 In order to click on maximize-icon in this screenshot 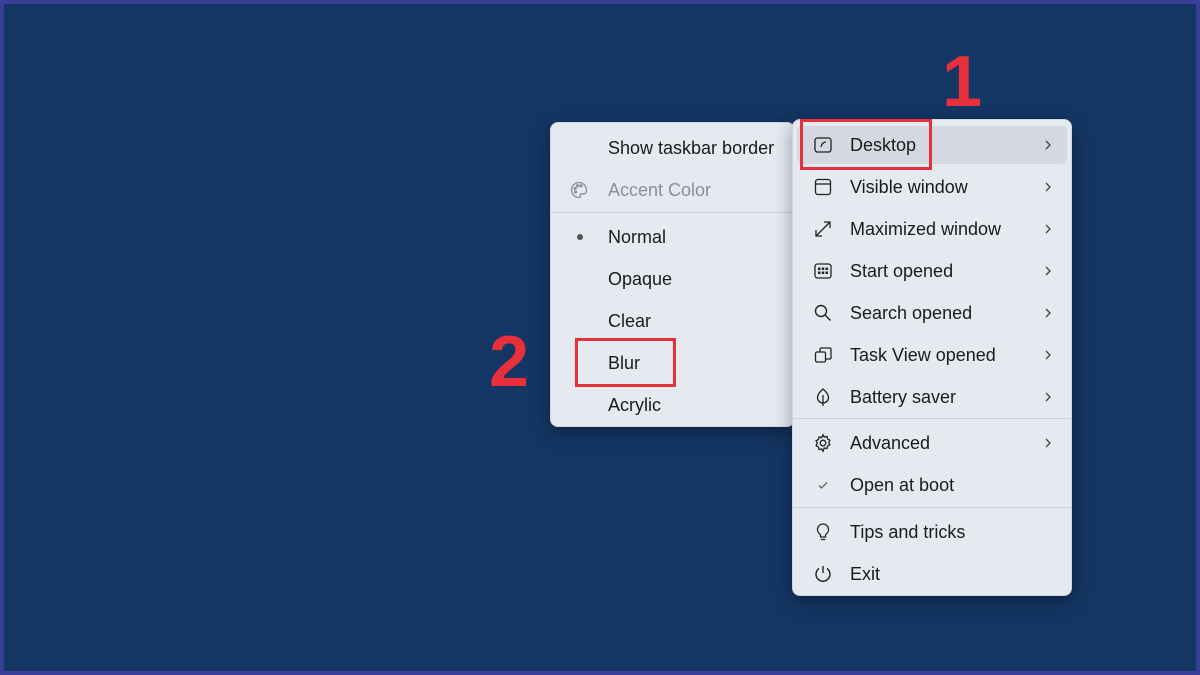, I will do `click(823, 229)`.